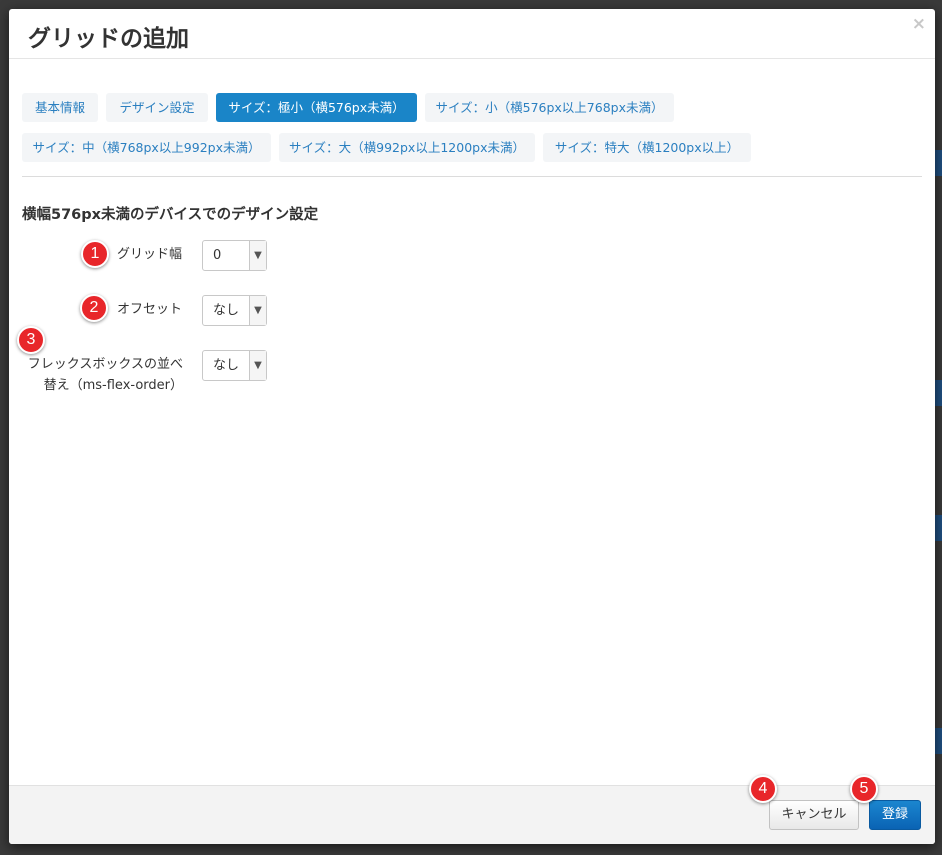  What do you see at coordinates (549, 107) in the screenshot?
I see `tab-size-sm: サイズ：小（横576px以上768px未満）` at bounding box center [549, 107].